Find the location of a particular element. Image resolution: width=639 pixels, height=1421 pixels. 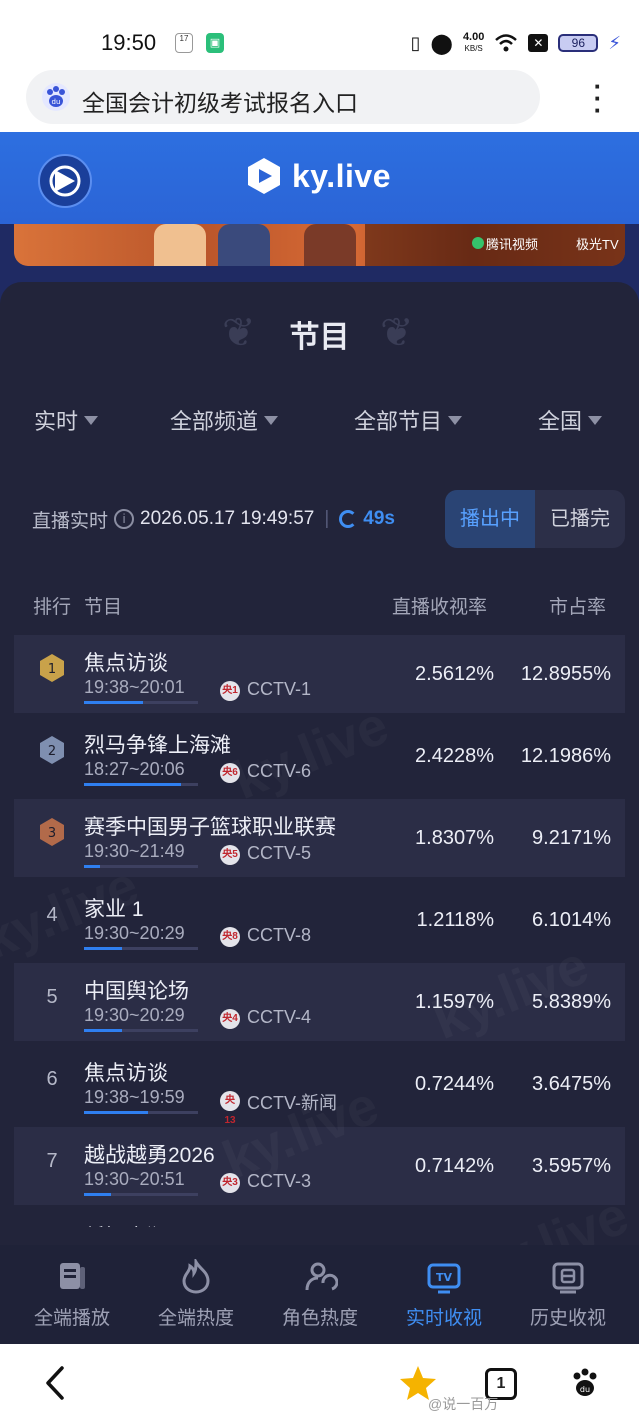

more-menu-icon: · · · is located at coordinates (598, 98).